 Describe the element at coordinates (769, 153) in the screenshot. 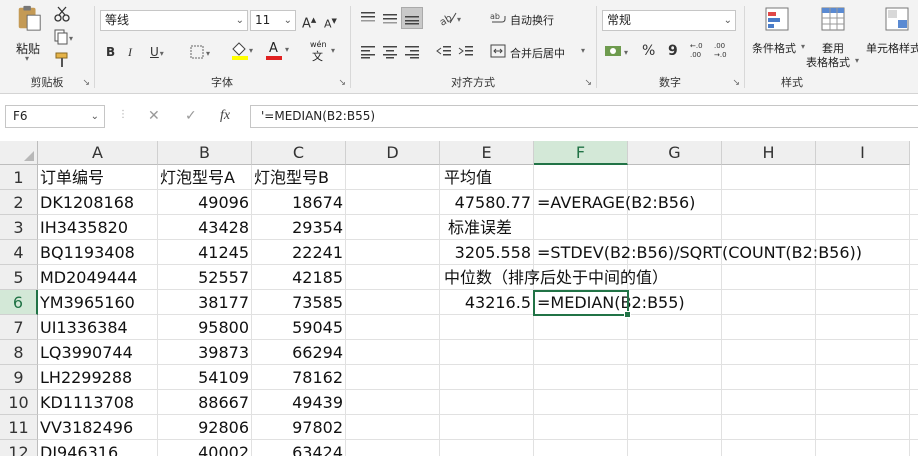

I see `column-header-h: H` at that location.